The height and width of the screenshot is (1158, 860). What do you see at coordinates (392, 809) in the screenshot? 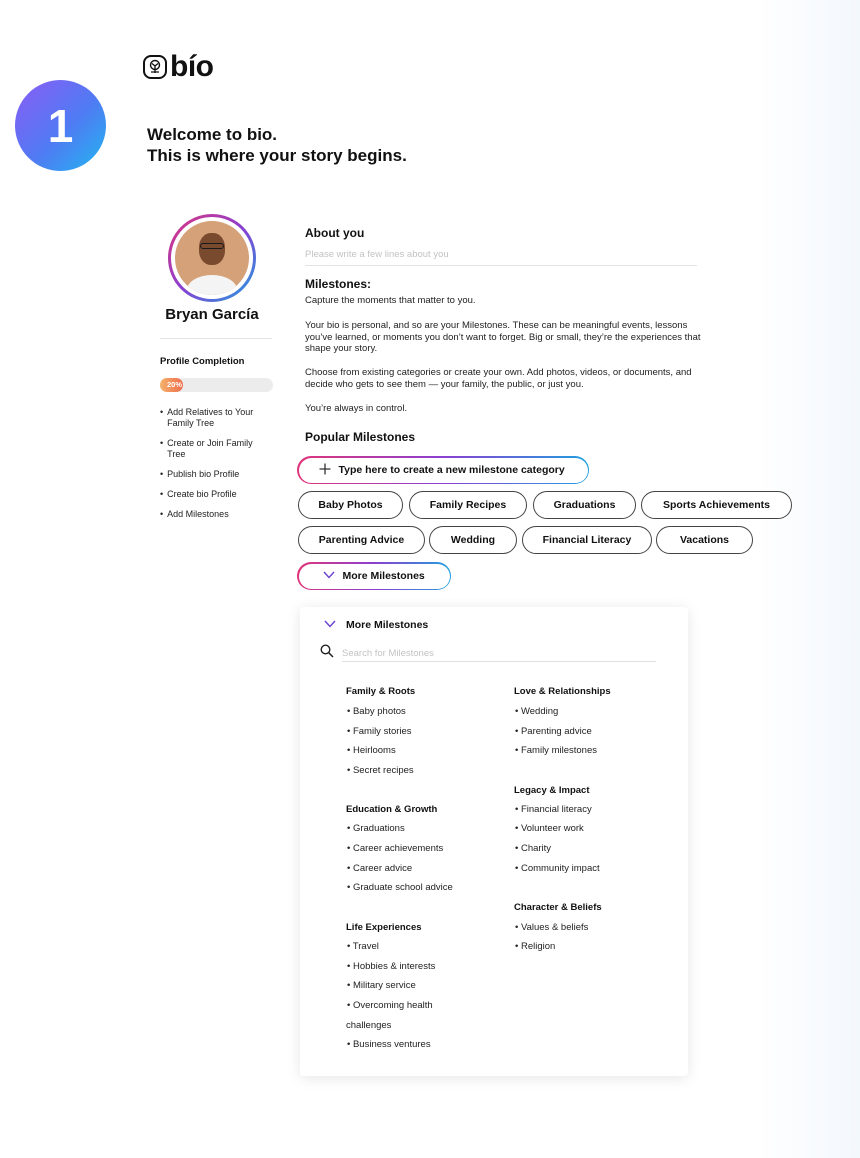
I see `category-education-growth: Education & Growth` at bounding box center [392, 809].